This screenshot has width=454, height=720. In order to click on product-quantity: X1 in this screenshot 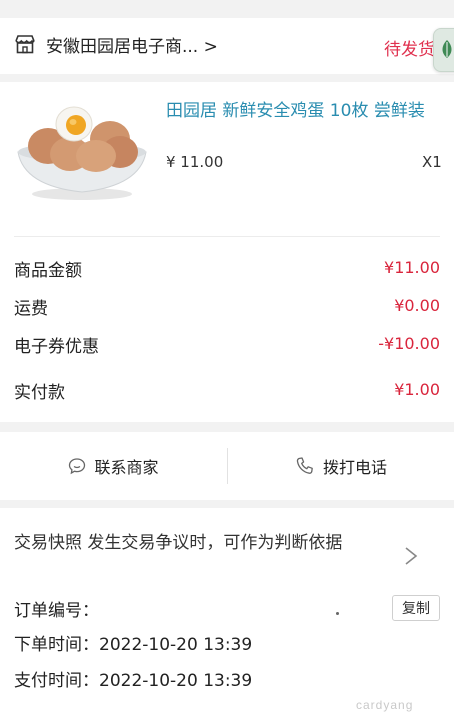, I will do `click(432, 162)`.